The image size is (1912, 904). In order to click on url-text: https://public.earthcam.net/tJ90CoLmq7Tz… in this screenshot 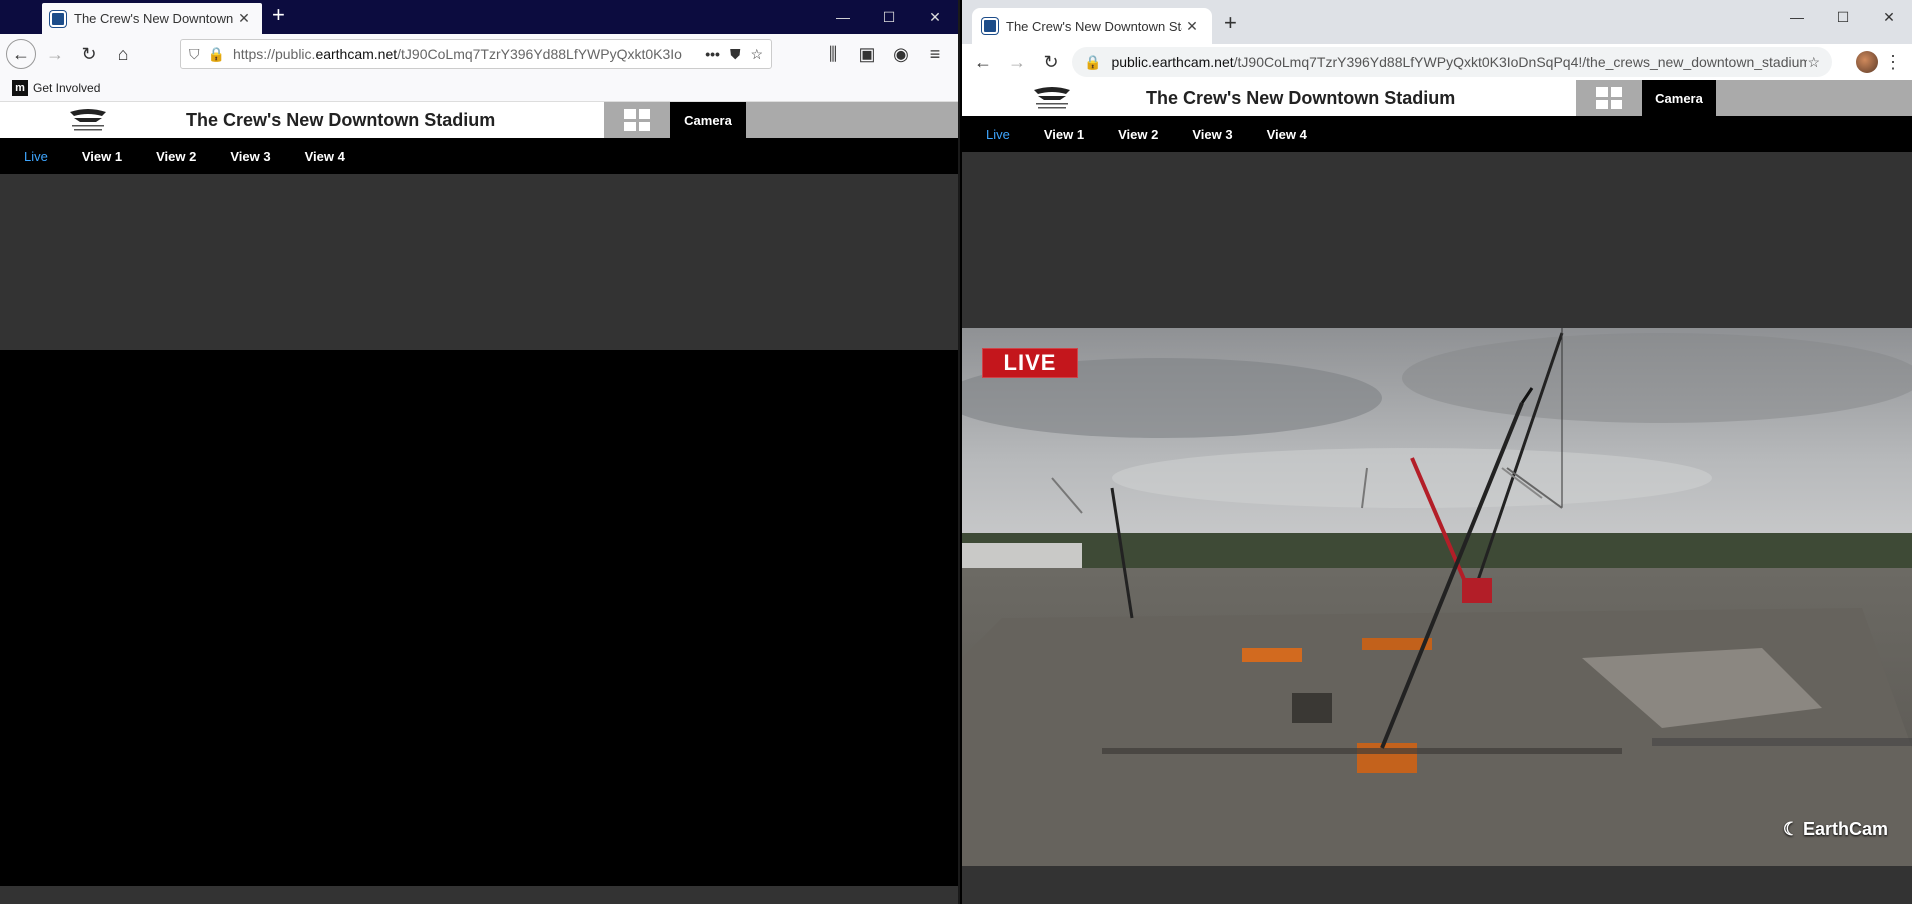, I will do `click(457, 54)`.